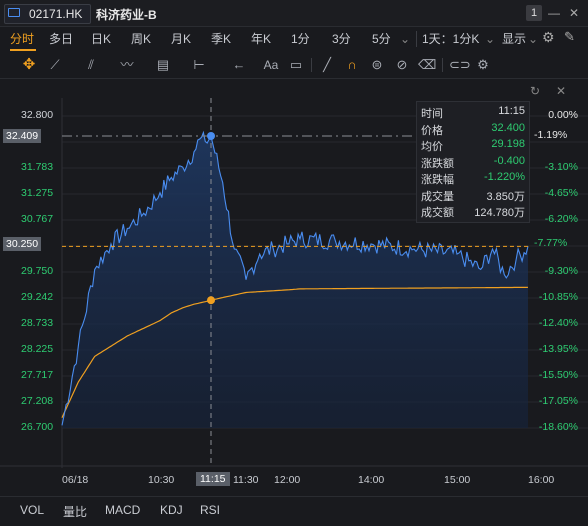 This screenshot has width=588, height=526. I want to click on pct-tick-label: -6.20%, so click(561, 219).